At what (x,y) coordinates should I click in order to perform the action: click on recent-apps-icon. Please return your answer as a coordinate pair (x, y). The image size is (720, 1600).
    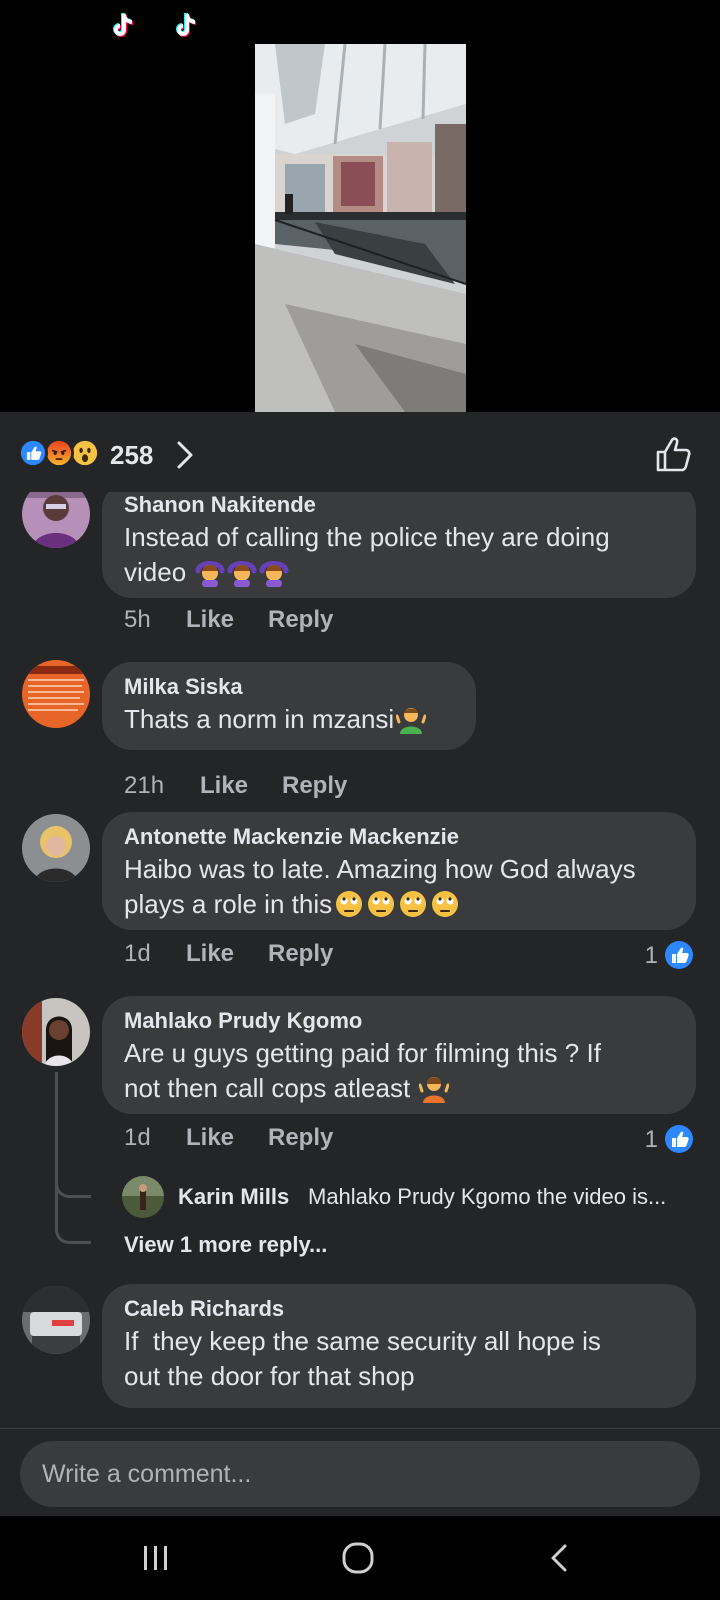
    Looking at the image, I should click on (156, 1558).